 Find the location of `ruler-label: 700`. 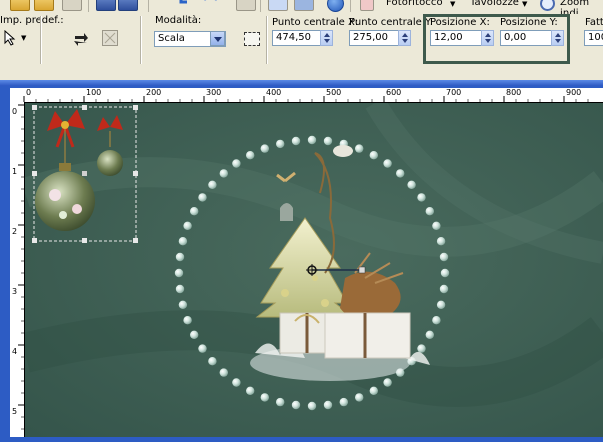

ruler-label: 700 is located at coordinates (454, 92).